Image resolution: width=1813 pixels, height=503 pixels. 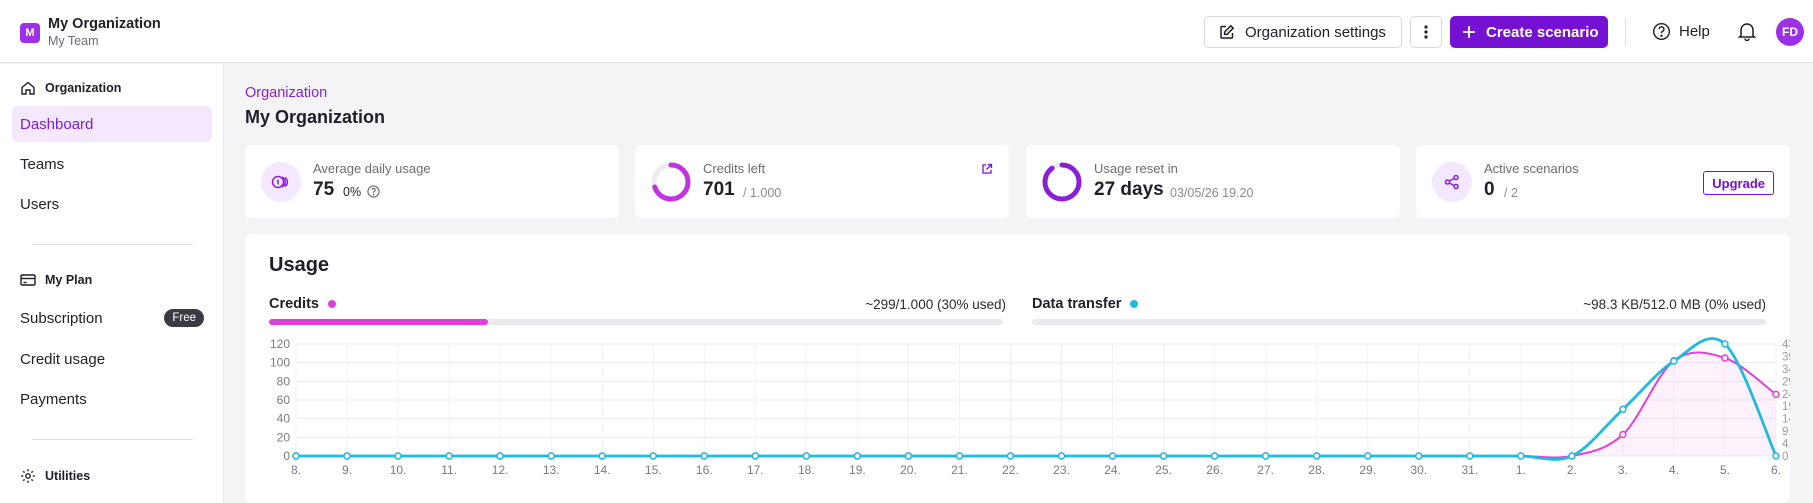 What do you see at coordinates (1227, 31) in the screenshot?
I see `edit-icon` at bounding box center [1227, 31].